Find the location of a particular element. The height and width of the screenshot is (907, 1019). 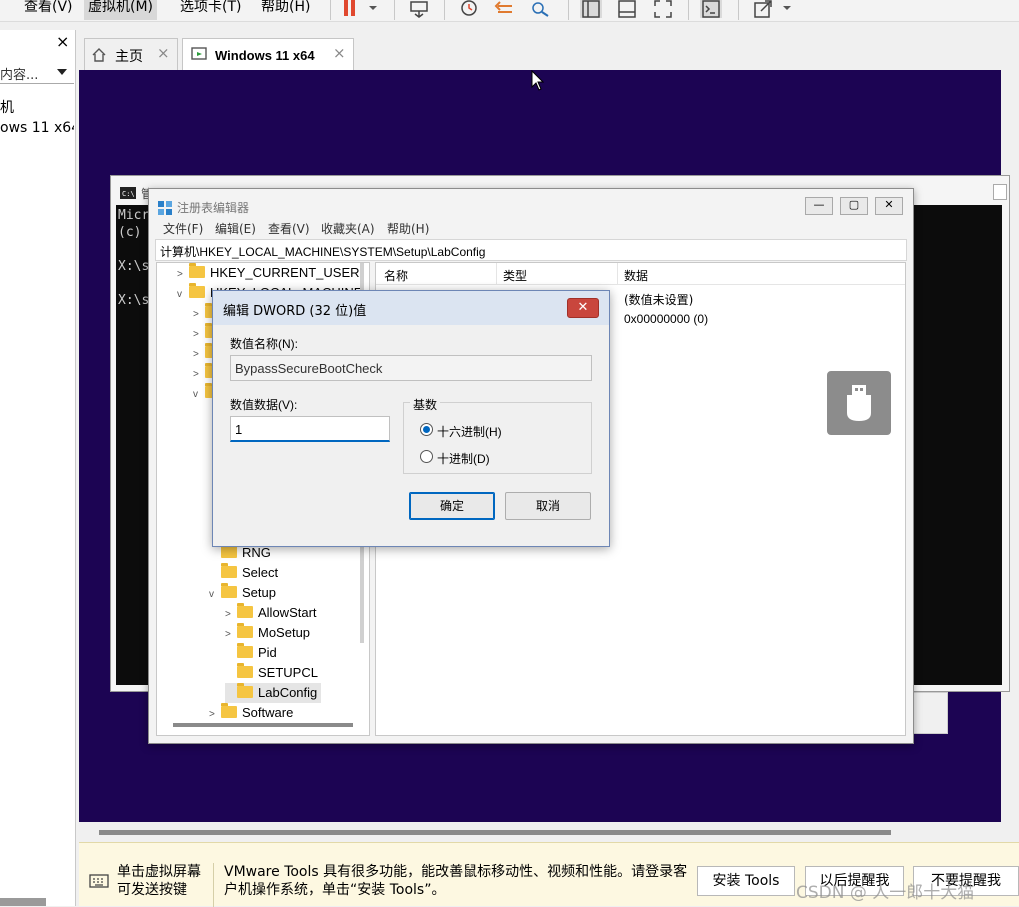

tree-item-hkey-current-user: > HKEY_CURRENT_USER is located at coordinates (268, 273).